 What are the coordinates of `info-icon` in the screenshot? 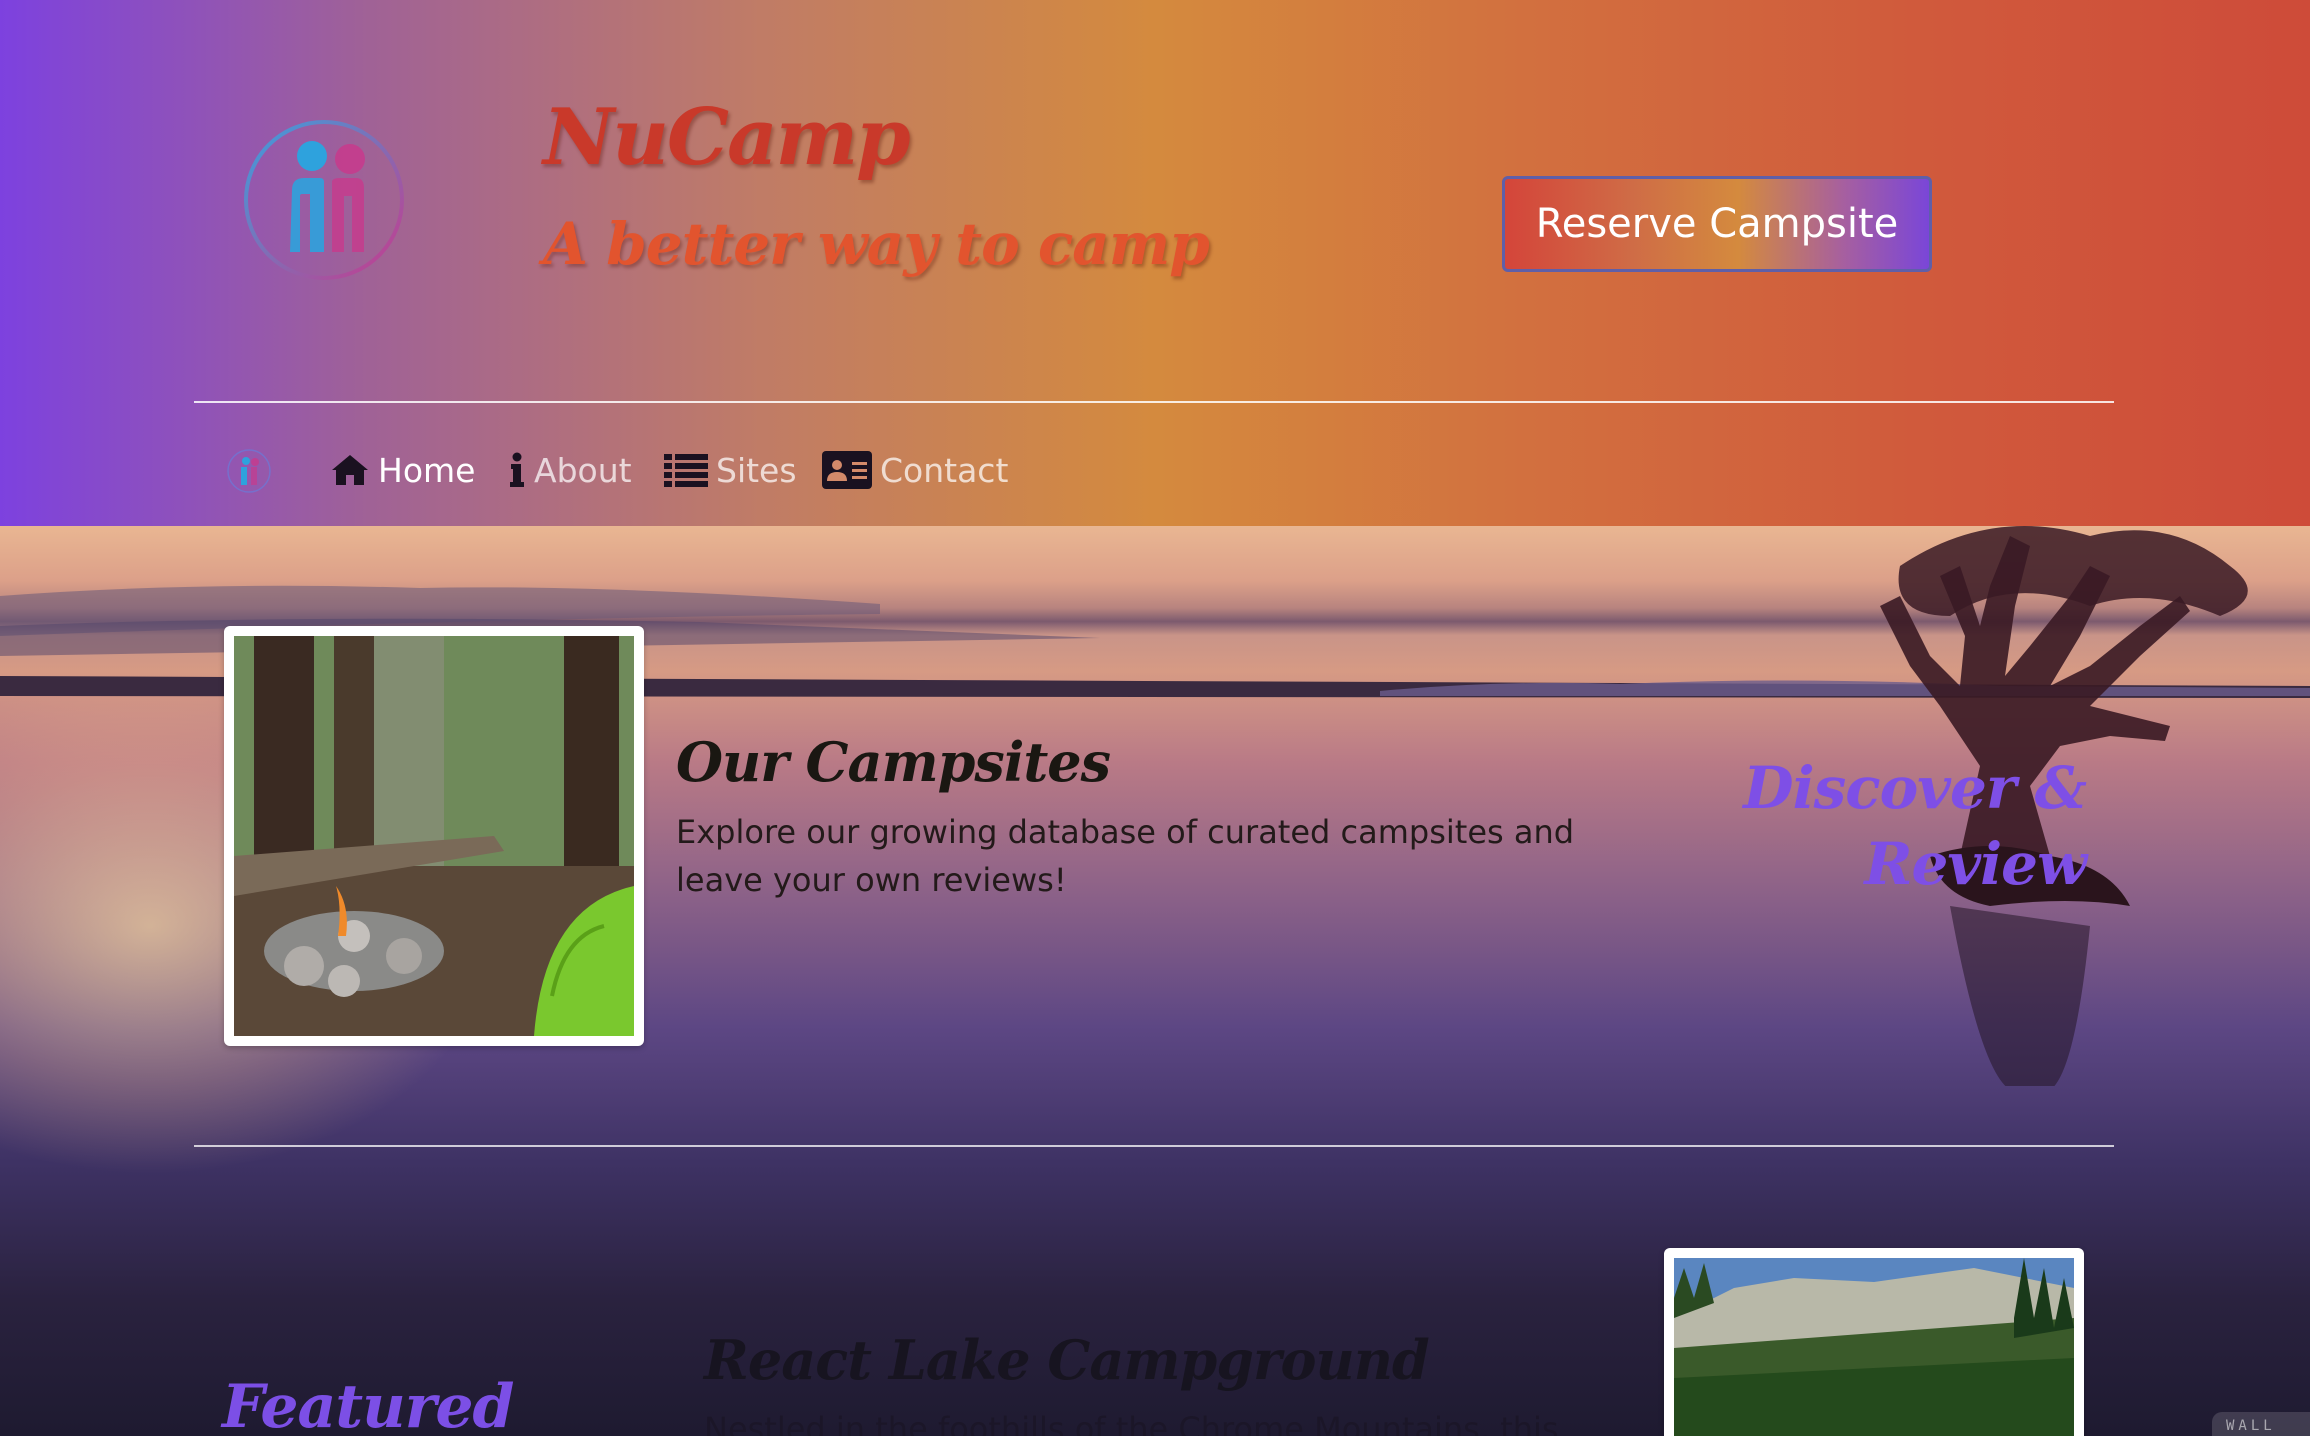 It's located at (517, 469).